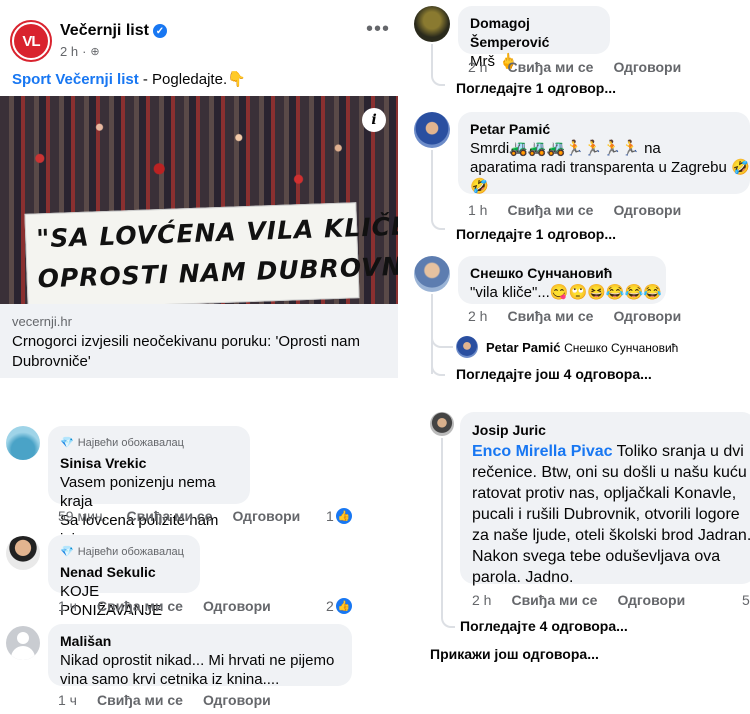 The image size is (750, 714). I want to click on comment-actions: 2 h Свиђа ми се Одговори, so click(574, 316).